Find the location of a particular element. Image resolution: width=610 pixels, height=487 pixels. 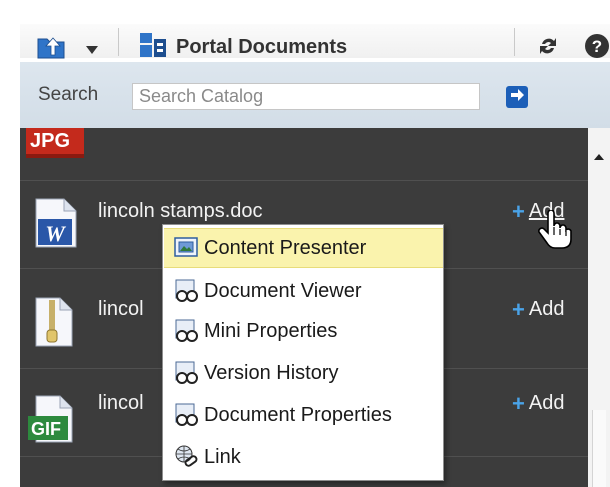

menu-item-label: Version History is located at coordinates (271, 372).